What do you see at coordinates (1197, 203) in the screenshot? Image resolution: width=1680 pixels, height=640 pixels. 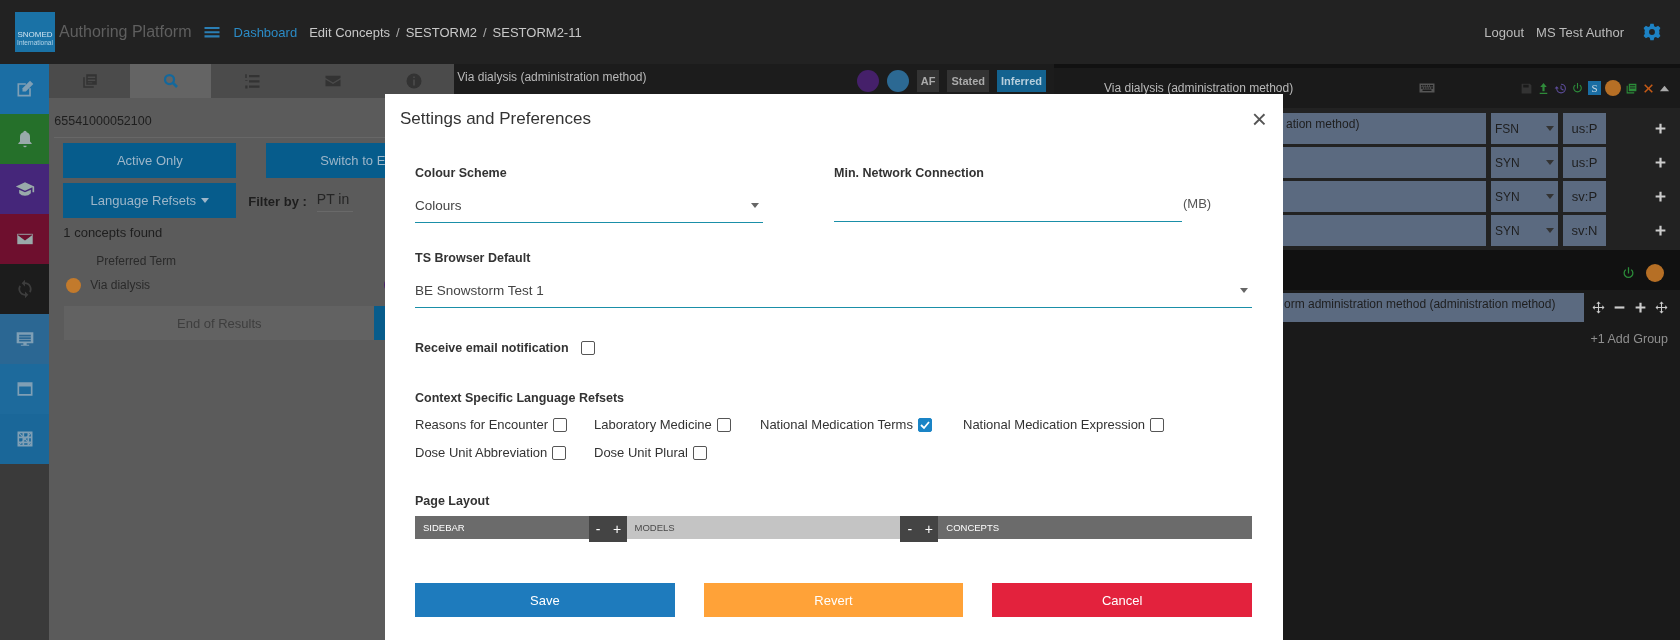 I see `unit-label: (MB)` at bounding box center [1197, 203].